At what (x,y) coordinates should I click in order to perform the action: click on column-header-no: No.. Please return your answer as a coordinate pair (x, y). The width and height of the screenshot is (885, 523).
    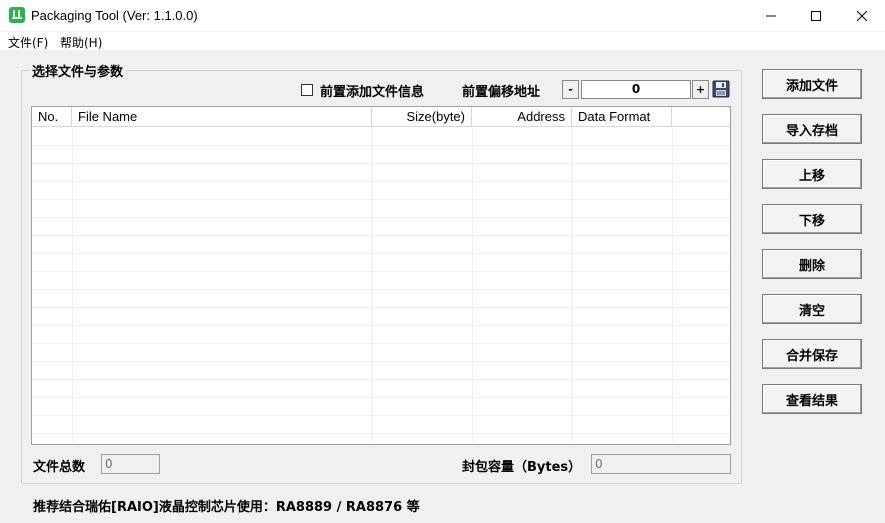
    Looking at the image, I should click on (52, 117).